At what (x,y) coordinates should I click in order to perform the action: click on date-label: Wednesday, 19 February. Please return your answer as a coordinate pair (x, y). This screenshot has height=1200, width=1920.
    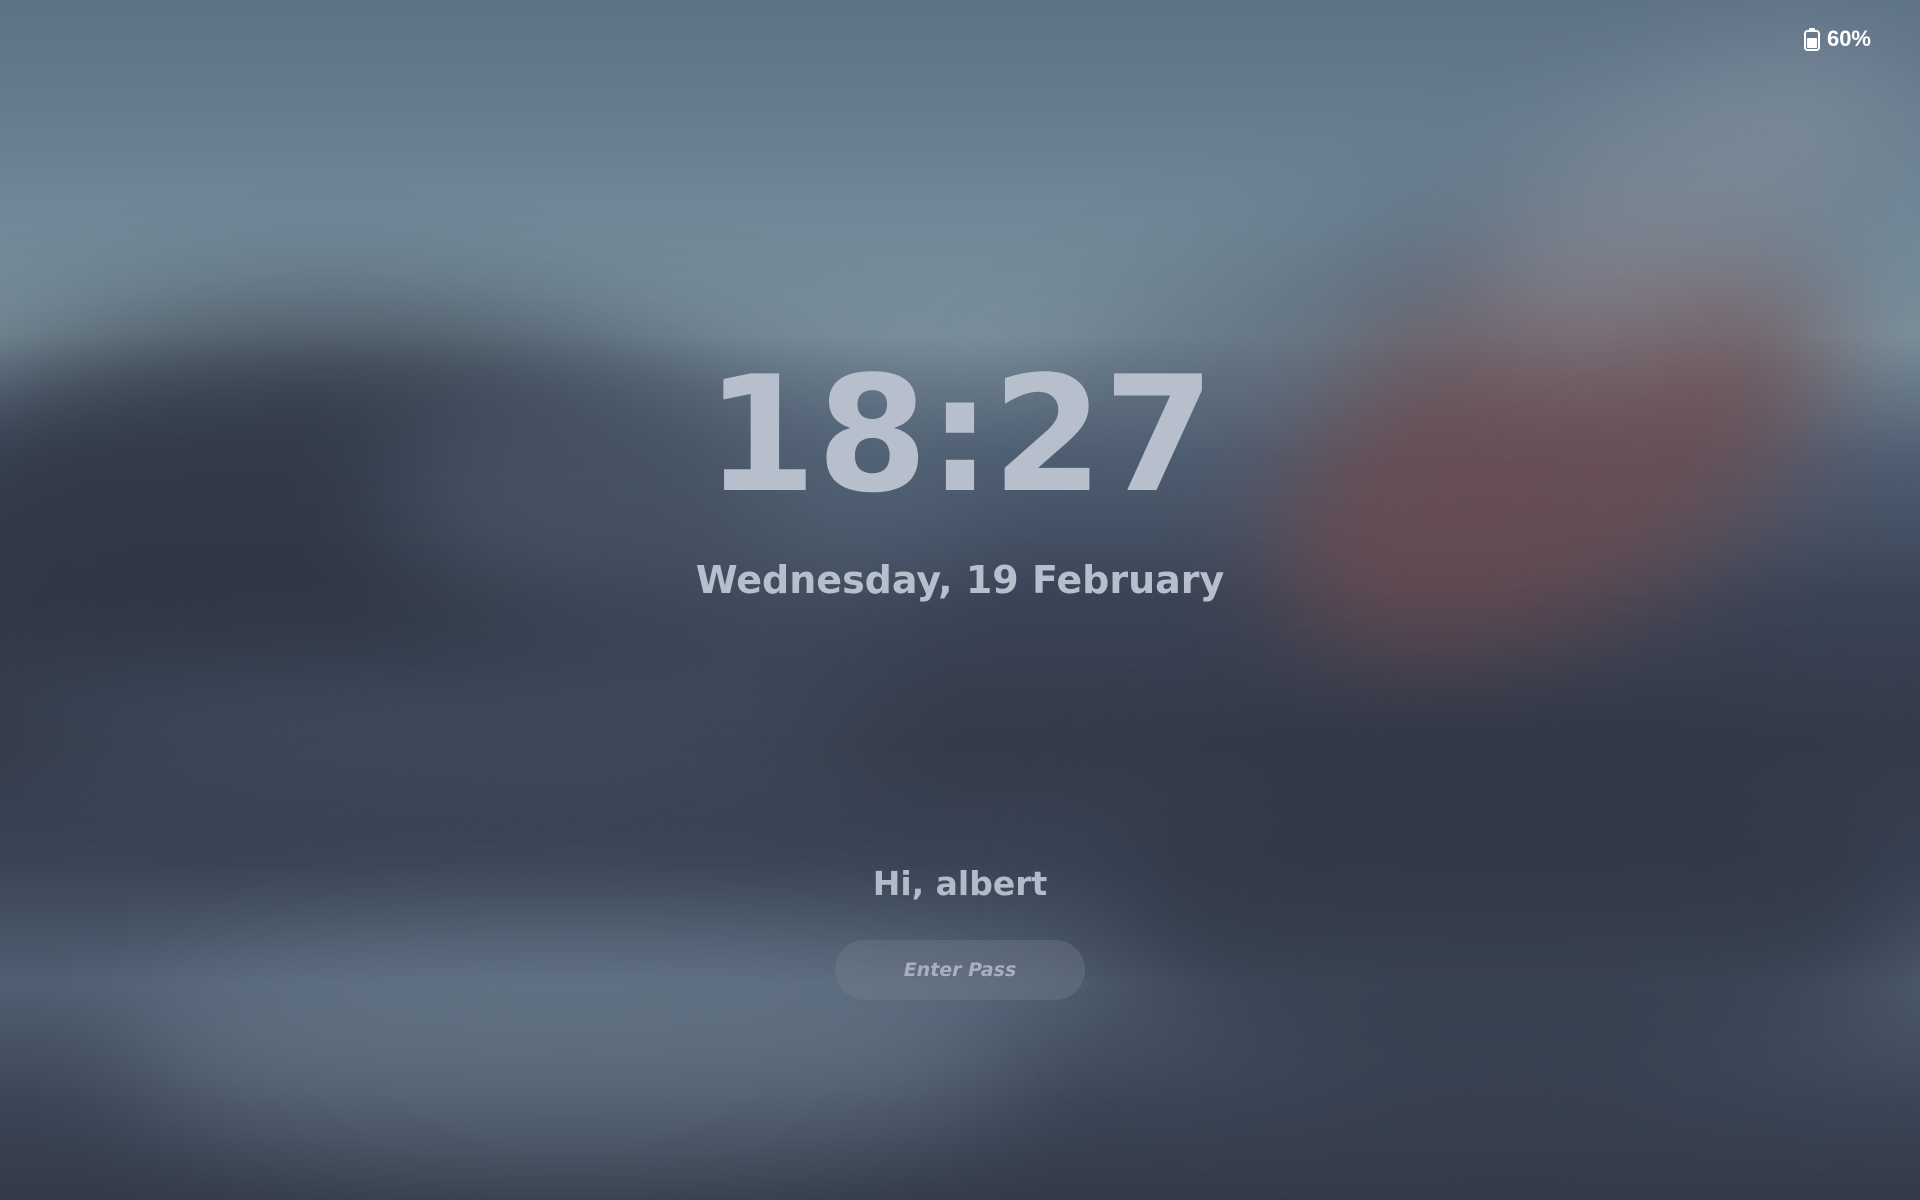
    Looking at the image, I should click on (960, 580).